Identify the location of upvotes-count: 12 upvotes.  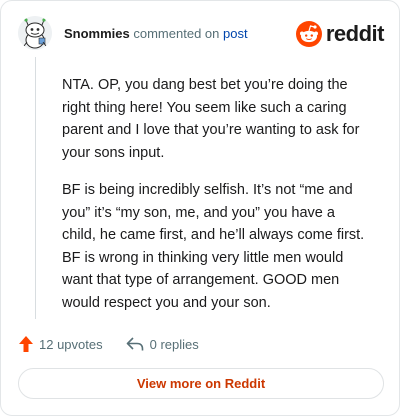
(71, 344).